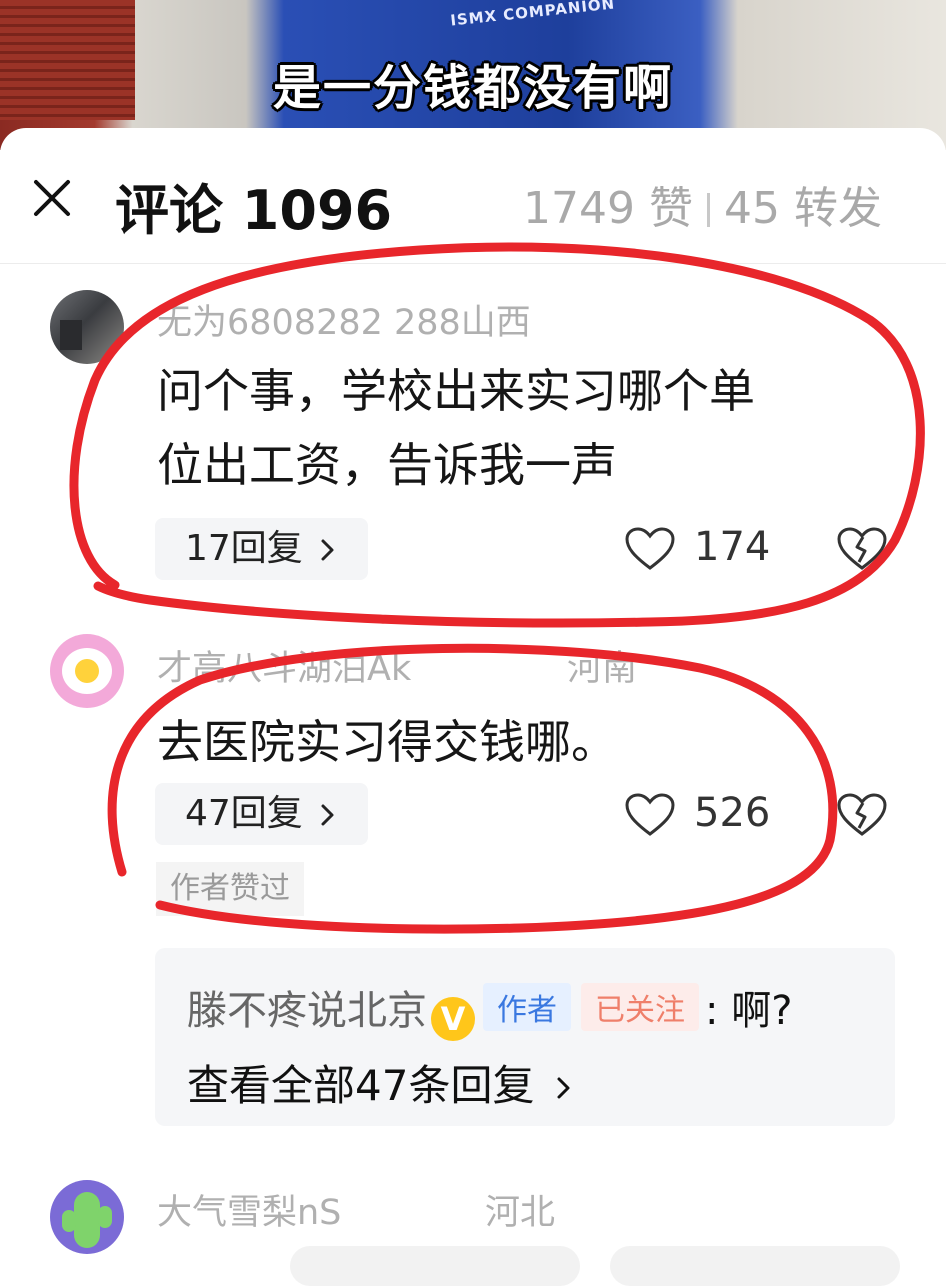  I want to click on cactus-body, so click(87, 1220).